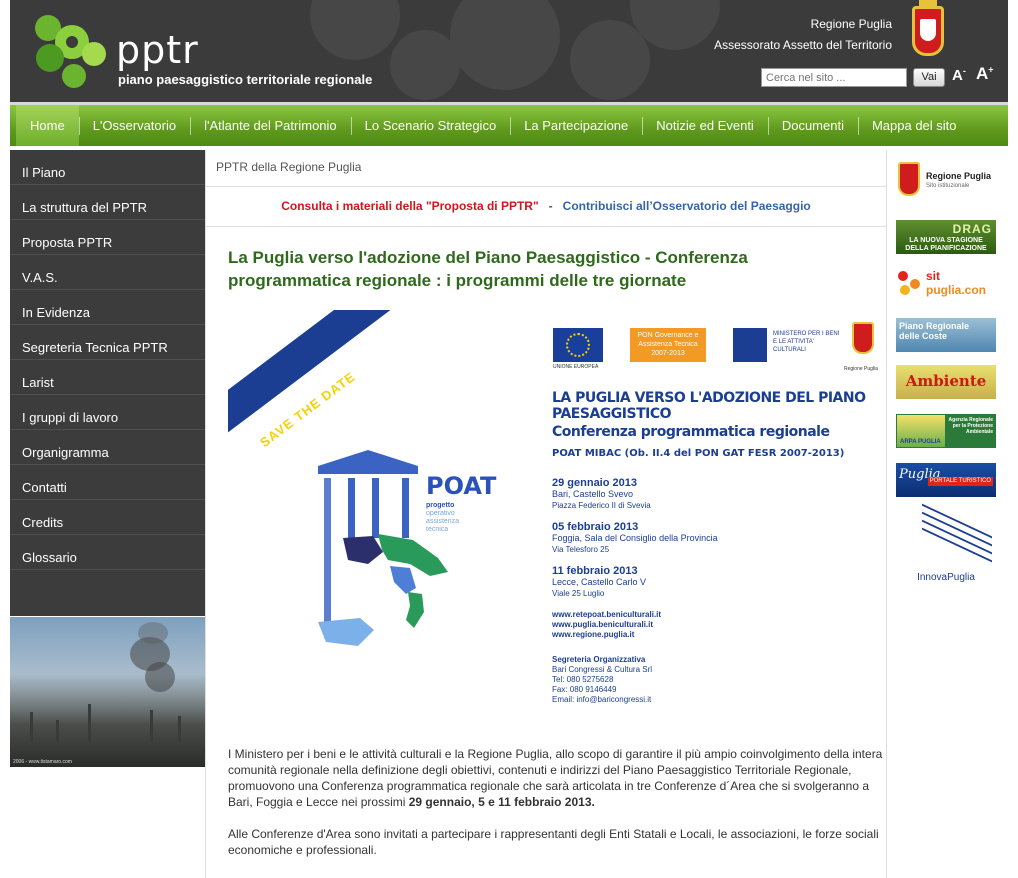  Describe the element at coordinates (959, 176) in the screenshot. I see `banner-label: Regione Puglia` at that location.